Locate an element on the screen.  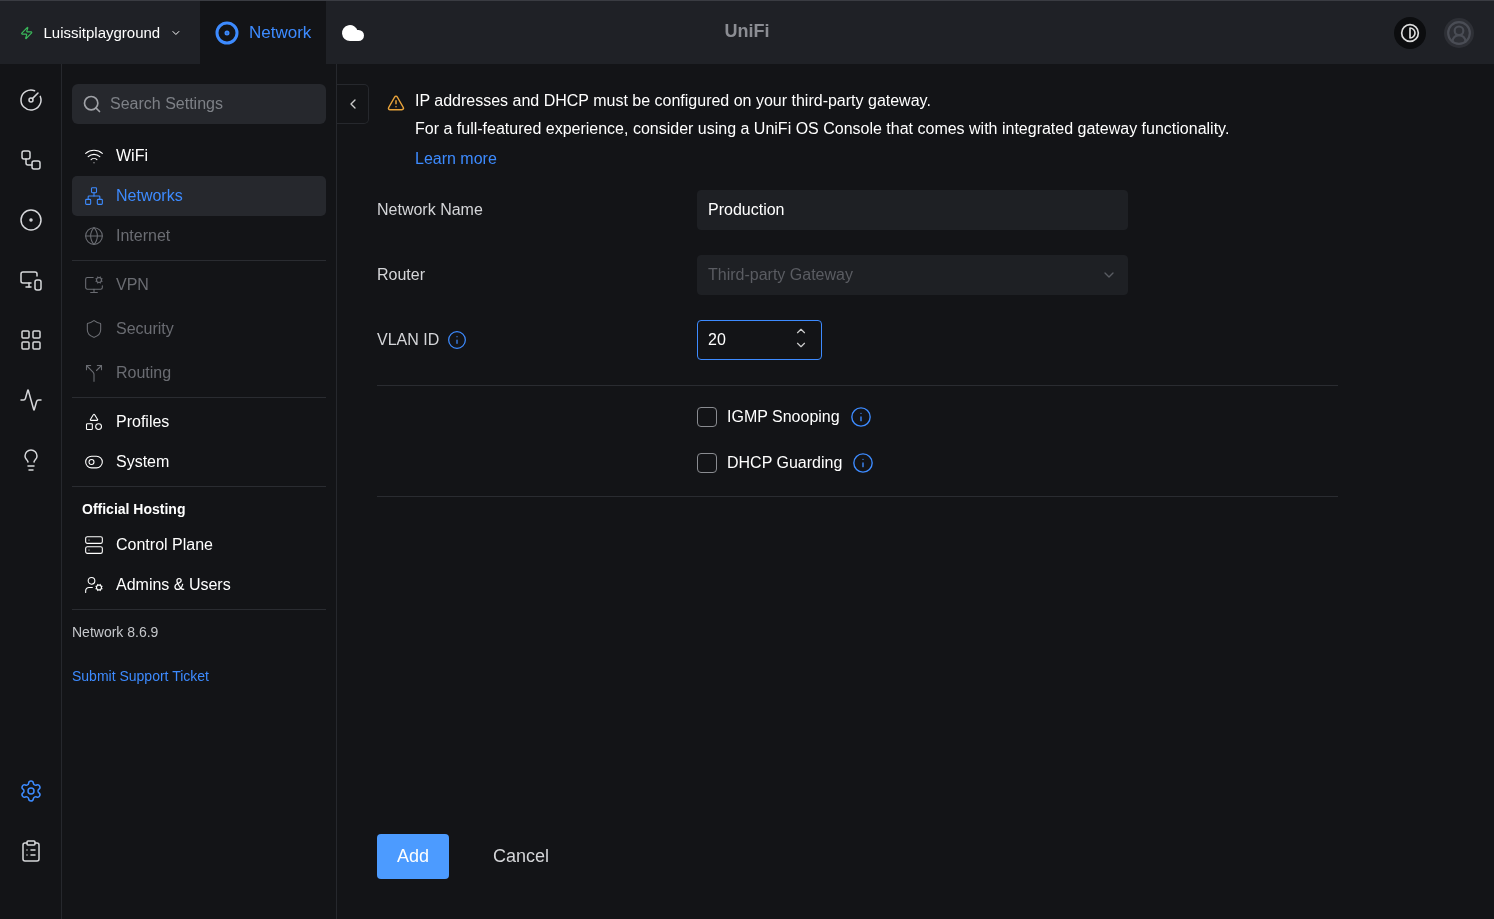
field-label: VLAN ID is located at coordinates (408, 340).